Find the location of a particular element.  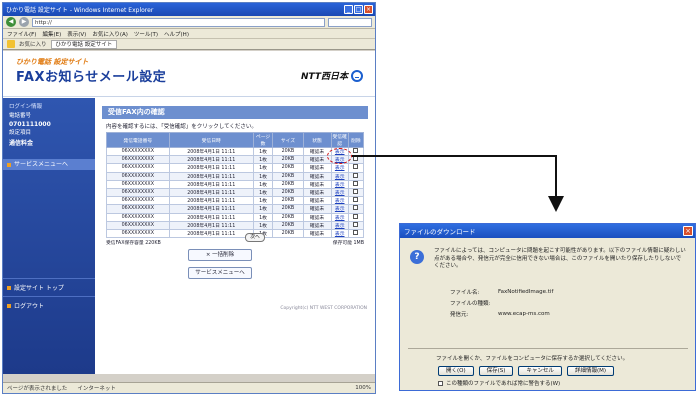

menu-tools: ツール(T) is located at coordinates (146, 34).